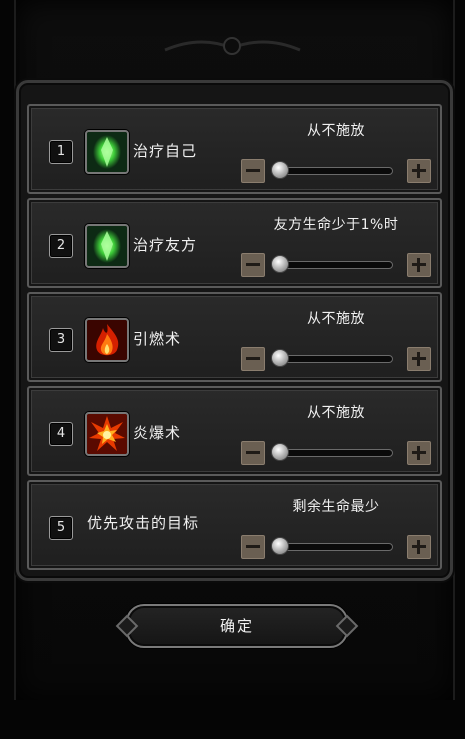 Image resolution: width=465 pixels, height=739 pixels. What do you see at coordinates (61, 340) in the screenshot?
I see `rule-number-3: 3` at bounding box center [61, 340].